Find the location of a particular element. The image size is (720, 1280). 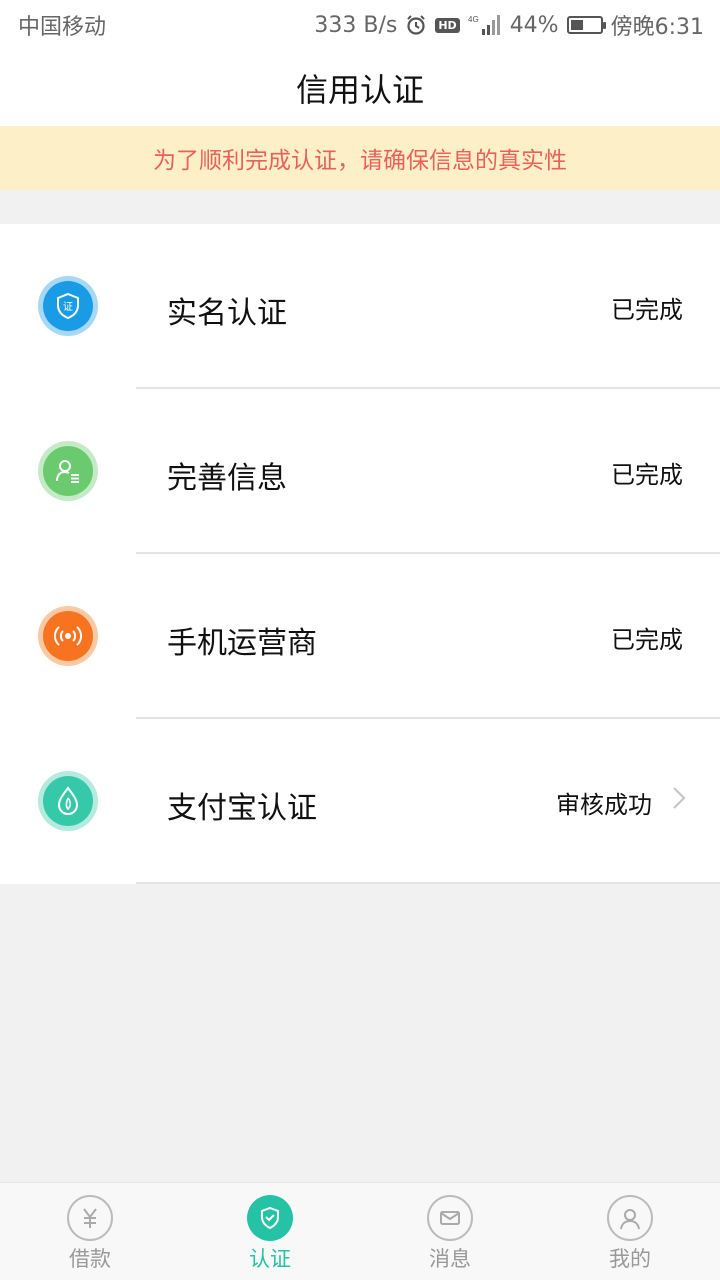

user-info-icon is located at coordinates (68, 471).